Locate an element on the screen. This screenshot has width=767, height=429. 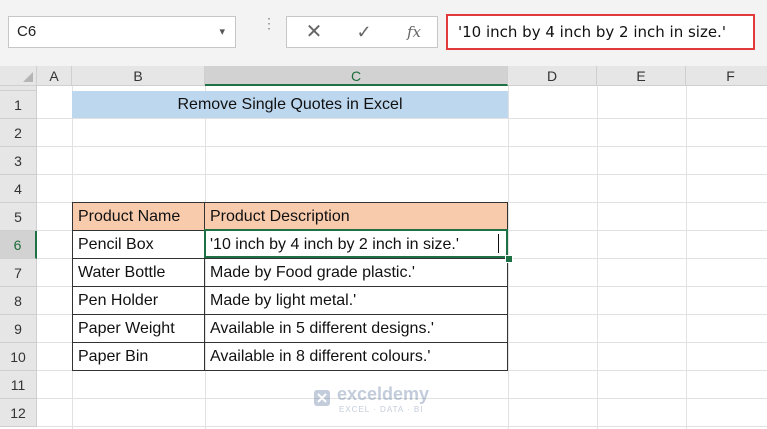
header-product-name: Product Name is located at coordinates (138, 216).